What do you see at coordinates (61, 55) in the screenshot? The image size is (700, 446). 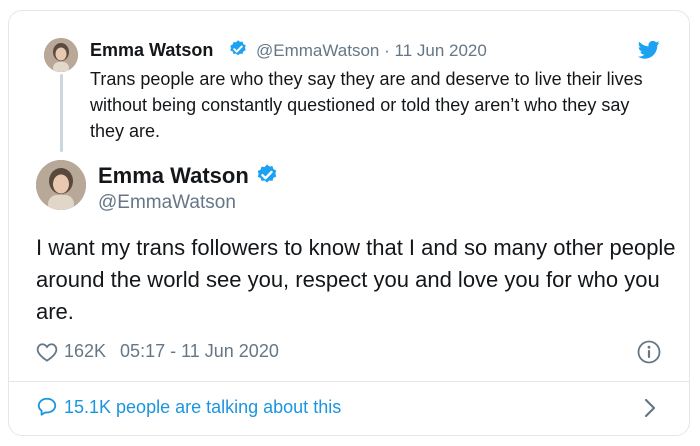 I see `quoted-avatar` at bounding box center [61, 55].